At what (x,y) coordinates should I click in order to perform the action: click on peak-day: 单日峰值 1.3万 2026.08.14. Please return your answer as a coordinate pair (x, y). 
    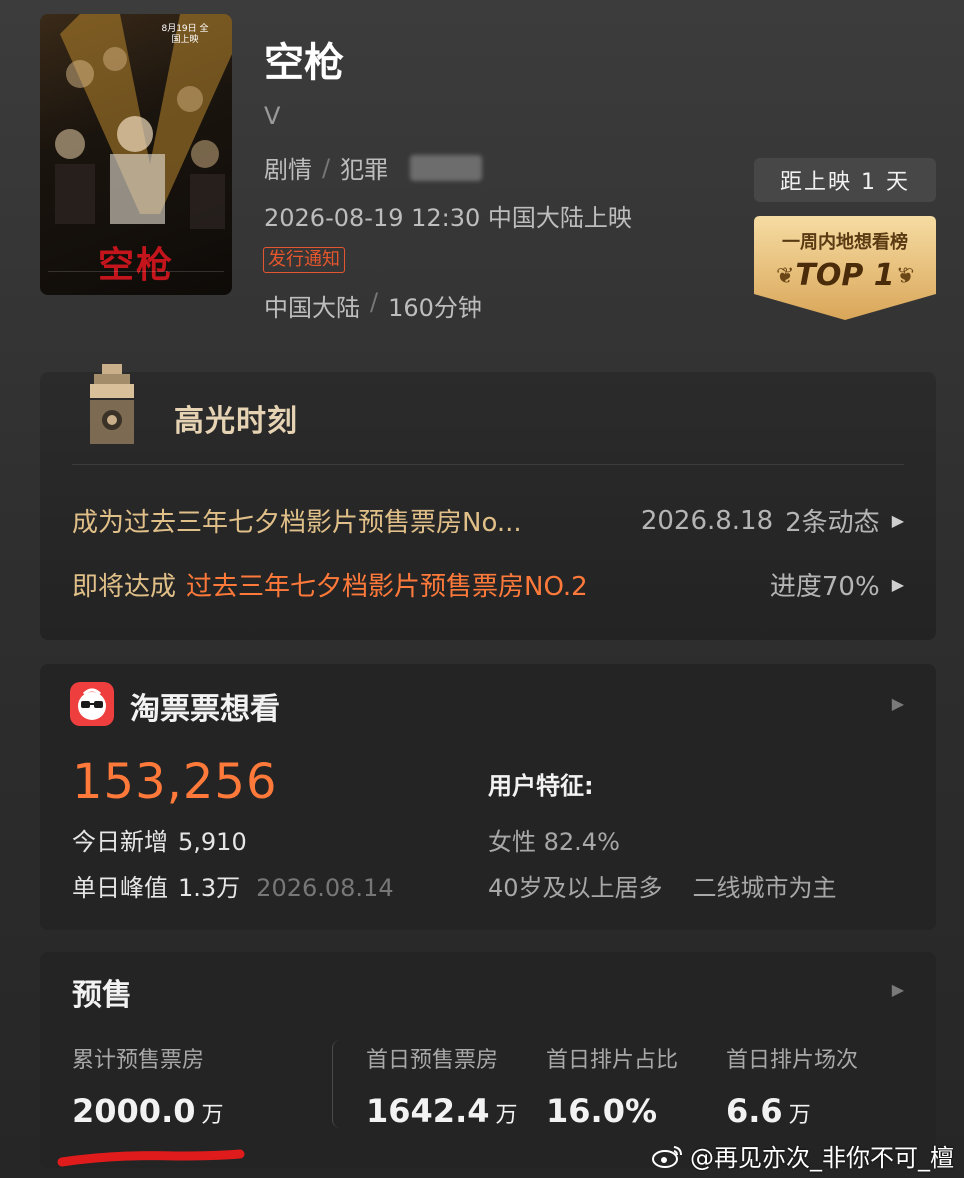
    Looking at the image, I should click on (233, 885).